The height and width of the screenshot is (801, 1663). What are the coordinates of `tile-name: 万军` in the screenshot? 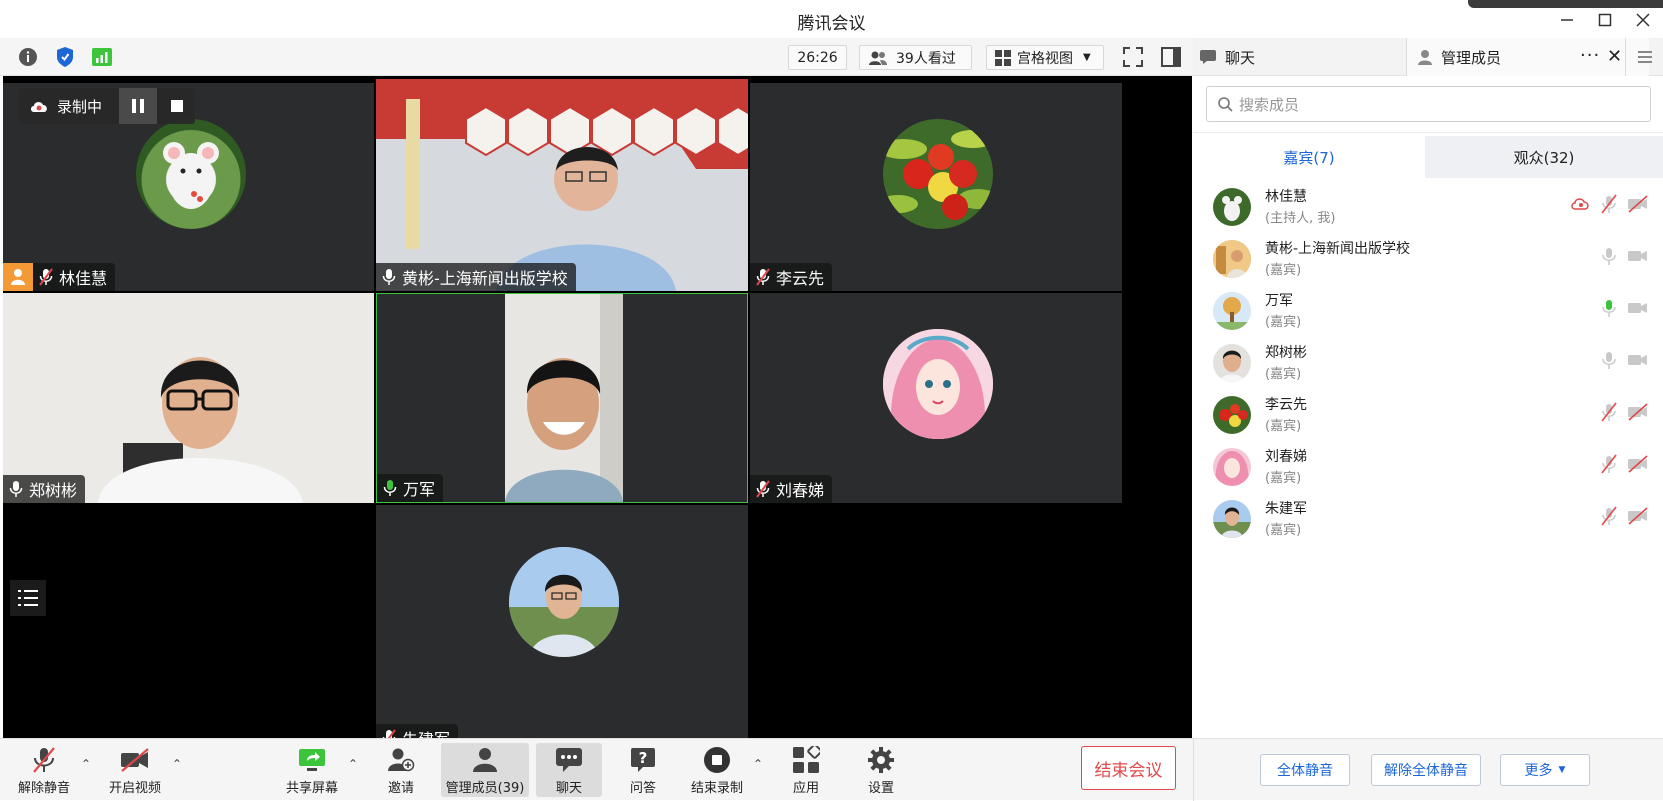 It's located at (419, 489).